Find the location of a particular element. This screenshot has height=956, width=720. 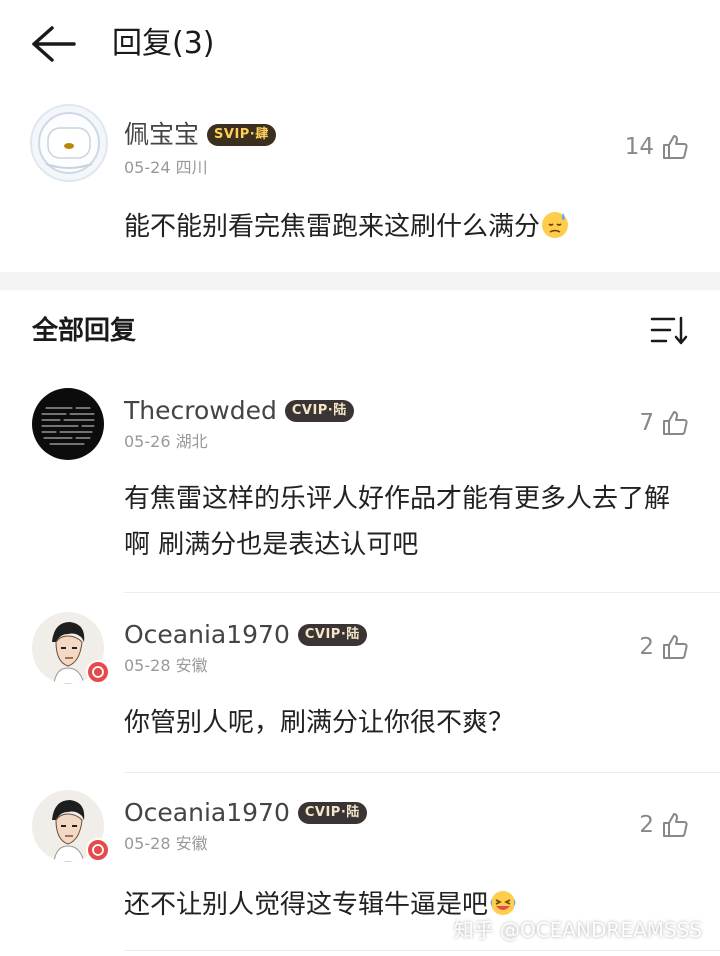

page-title: 回复(3) is located at coordinates (163, 43).